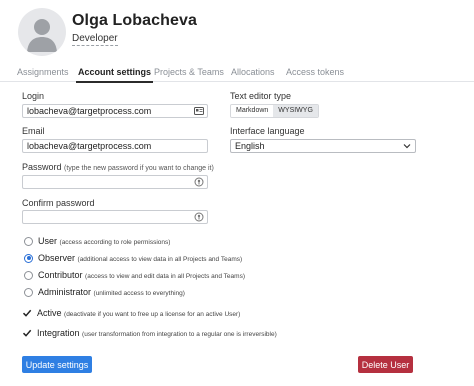 The height and width of the screenshot is (386, 474). I want to click on chevron-down-icon, so click(407, 146).